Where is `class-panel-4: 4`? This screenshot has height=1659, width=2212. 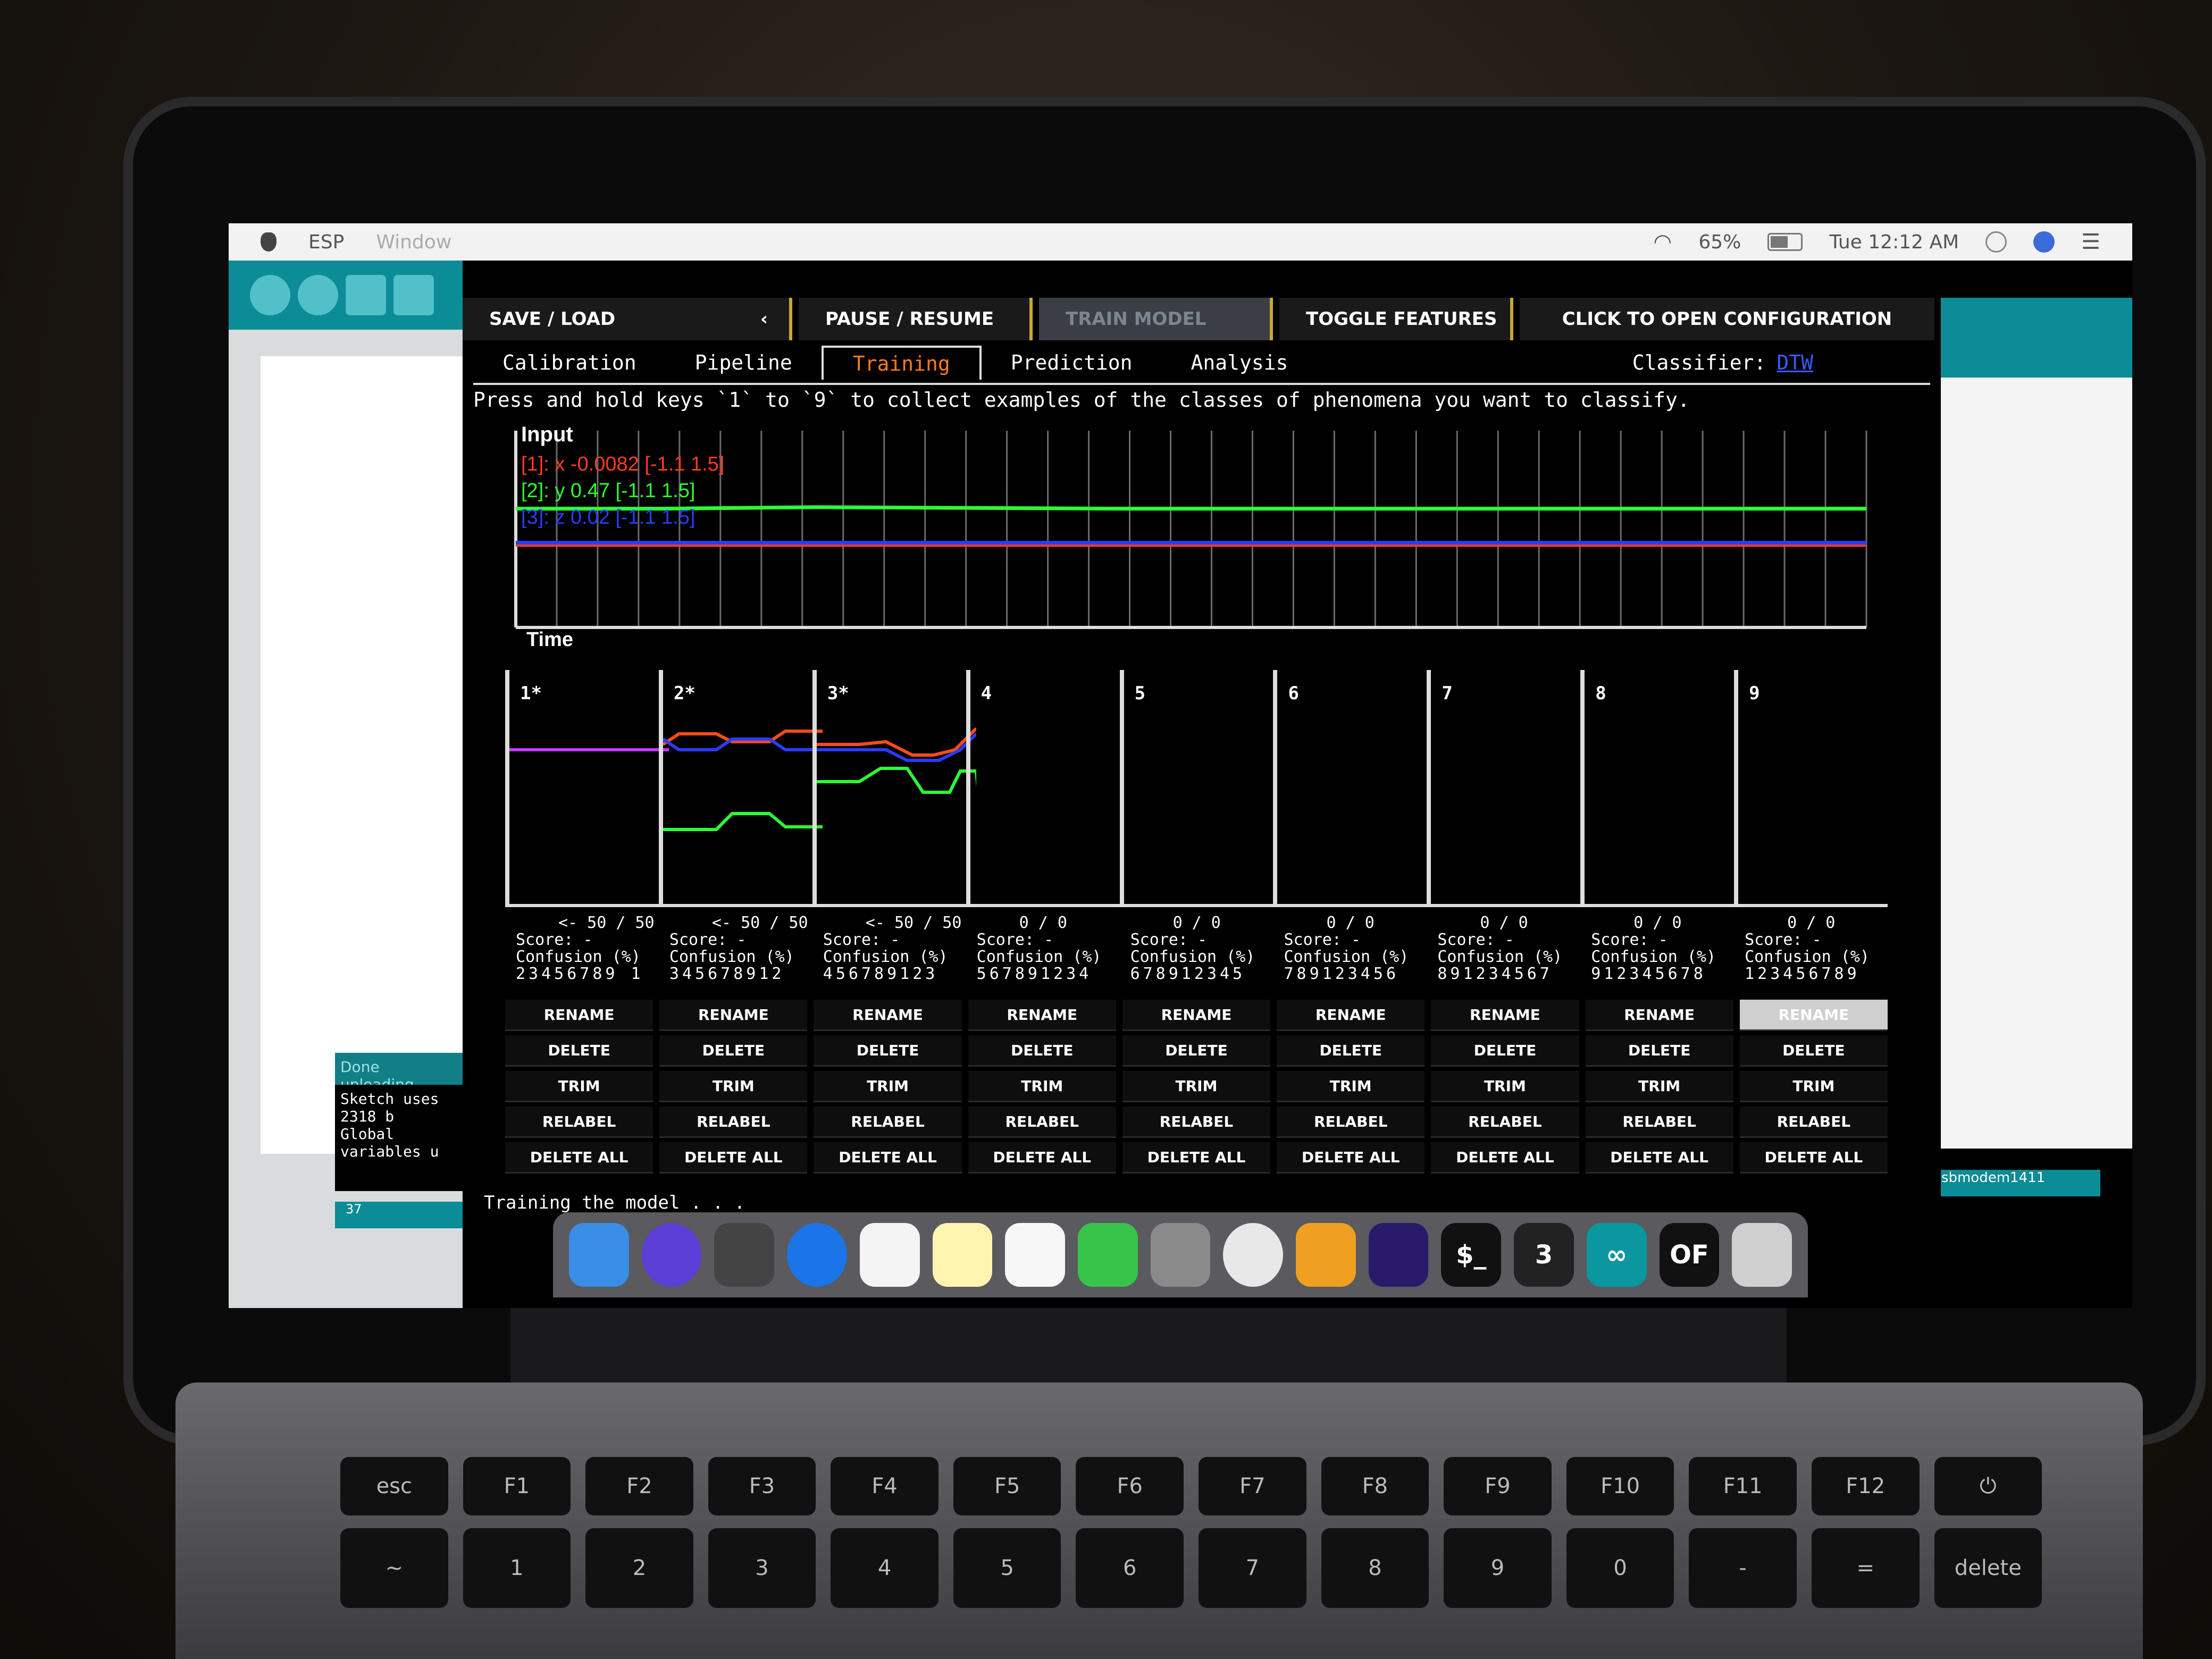
class-panel-4: 4 is located at coordinates (1043, 787).